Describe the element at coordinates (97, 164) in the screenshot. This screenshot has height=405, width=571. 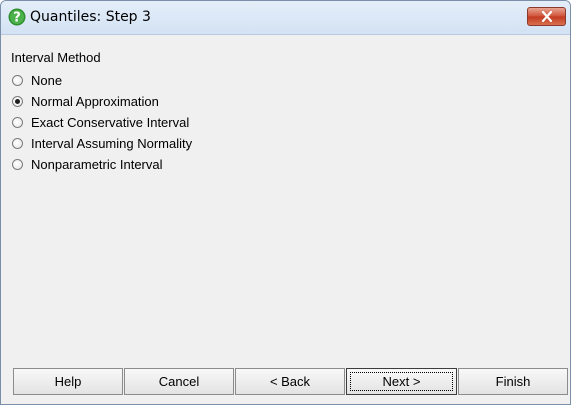
I see `radio-label: Nonparametric Interval` at that location.